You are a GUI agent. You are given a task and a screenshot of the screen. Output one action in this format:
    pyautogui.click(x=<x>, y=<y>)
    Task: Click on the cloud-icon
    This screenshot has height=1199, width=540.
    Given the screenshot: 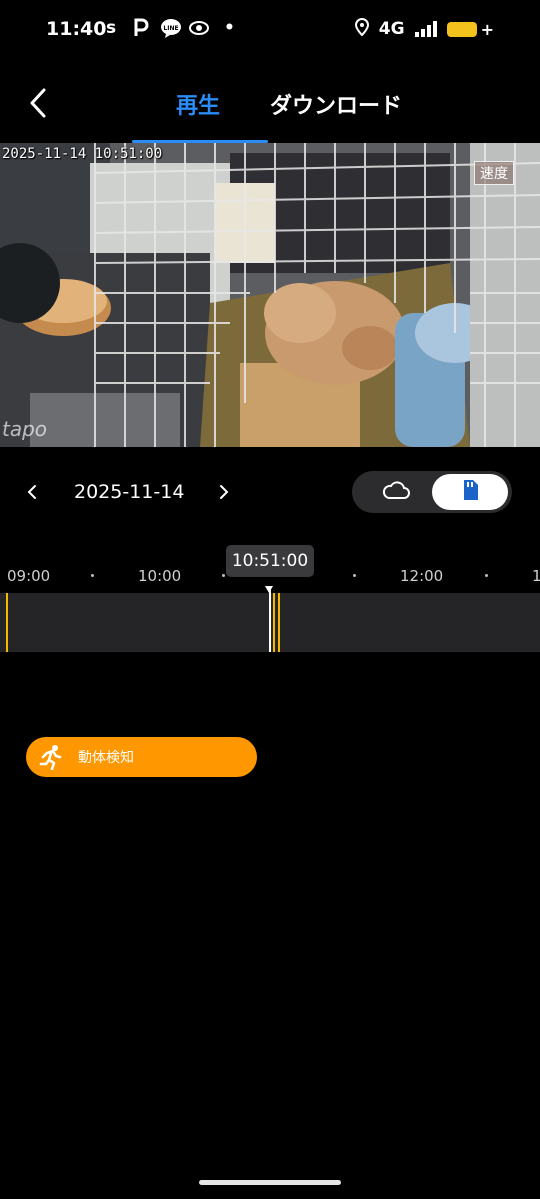 What is the action you would take?
    pyautogui.click(x=396, y=492)
    